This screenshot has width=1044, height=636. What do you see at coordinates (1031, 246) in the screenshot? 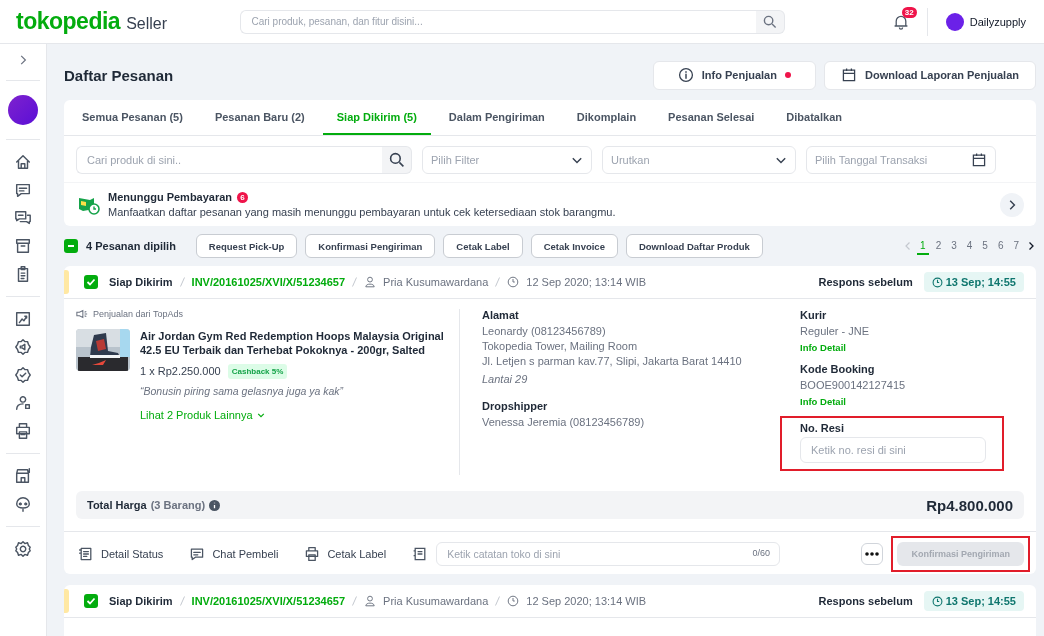
I see `next-page-icon` at bounding box center [1031, 246].